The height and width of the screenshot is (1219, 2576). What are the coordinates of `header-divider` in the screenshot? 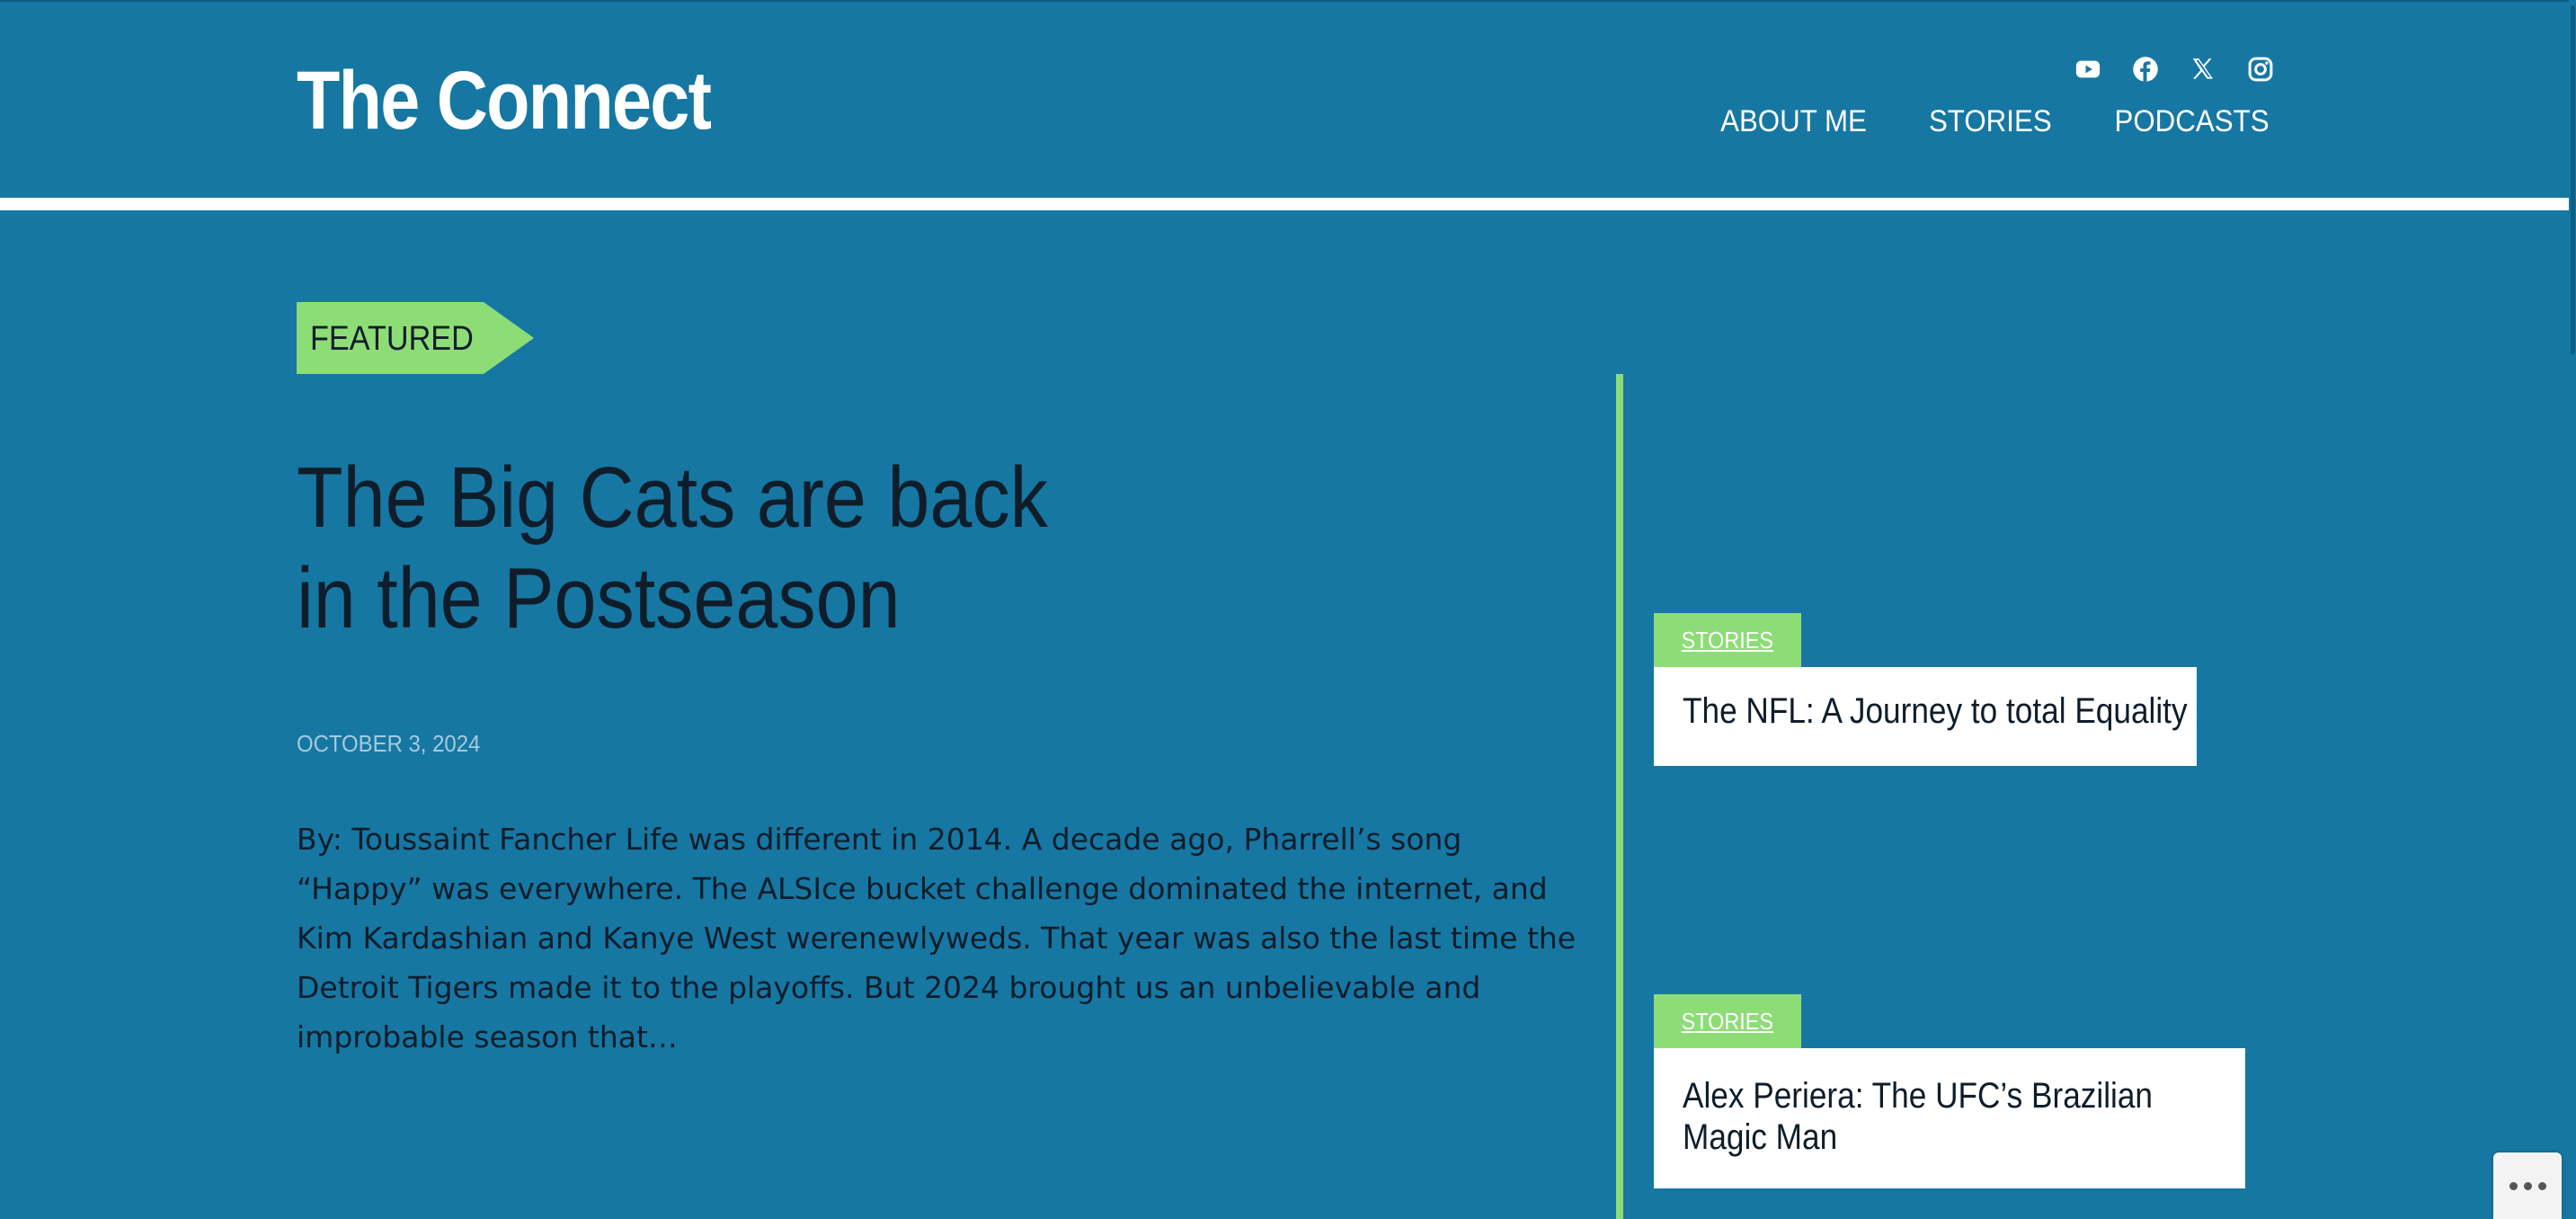 It's located at (1288, 204).